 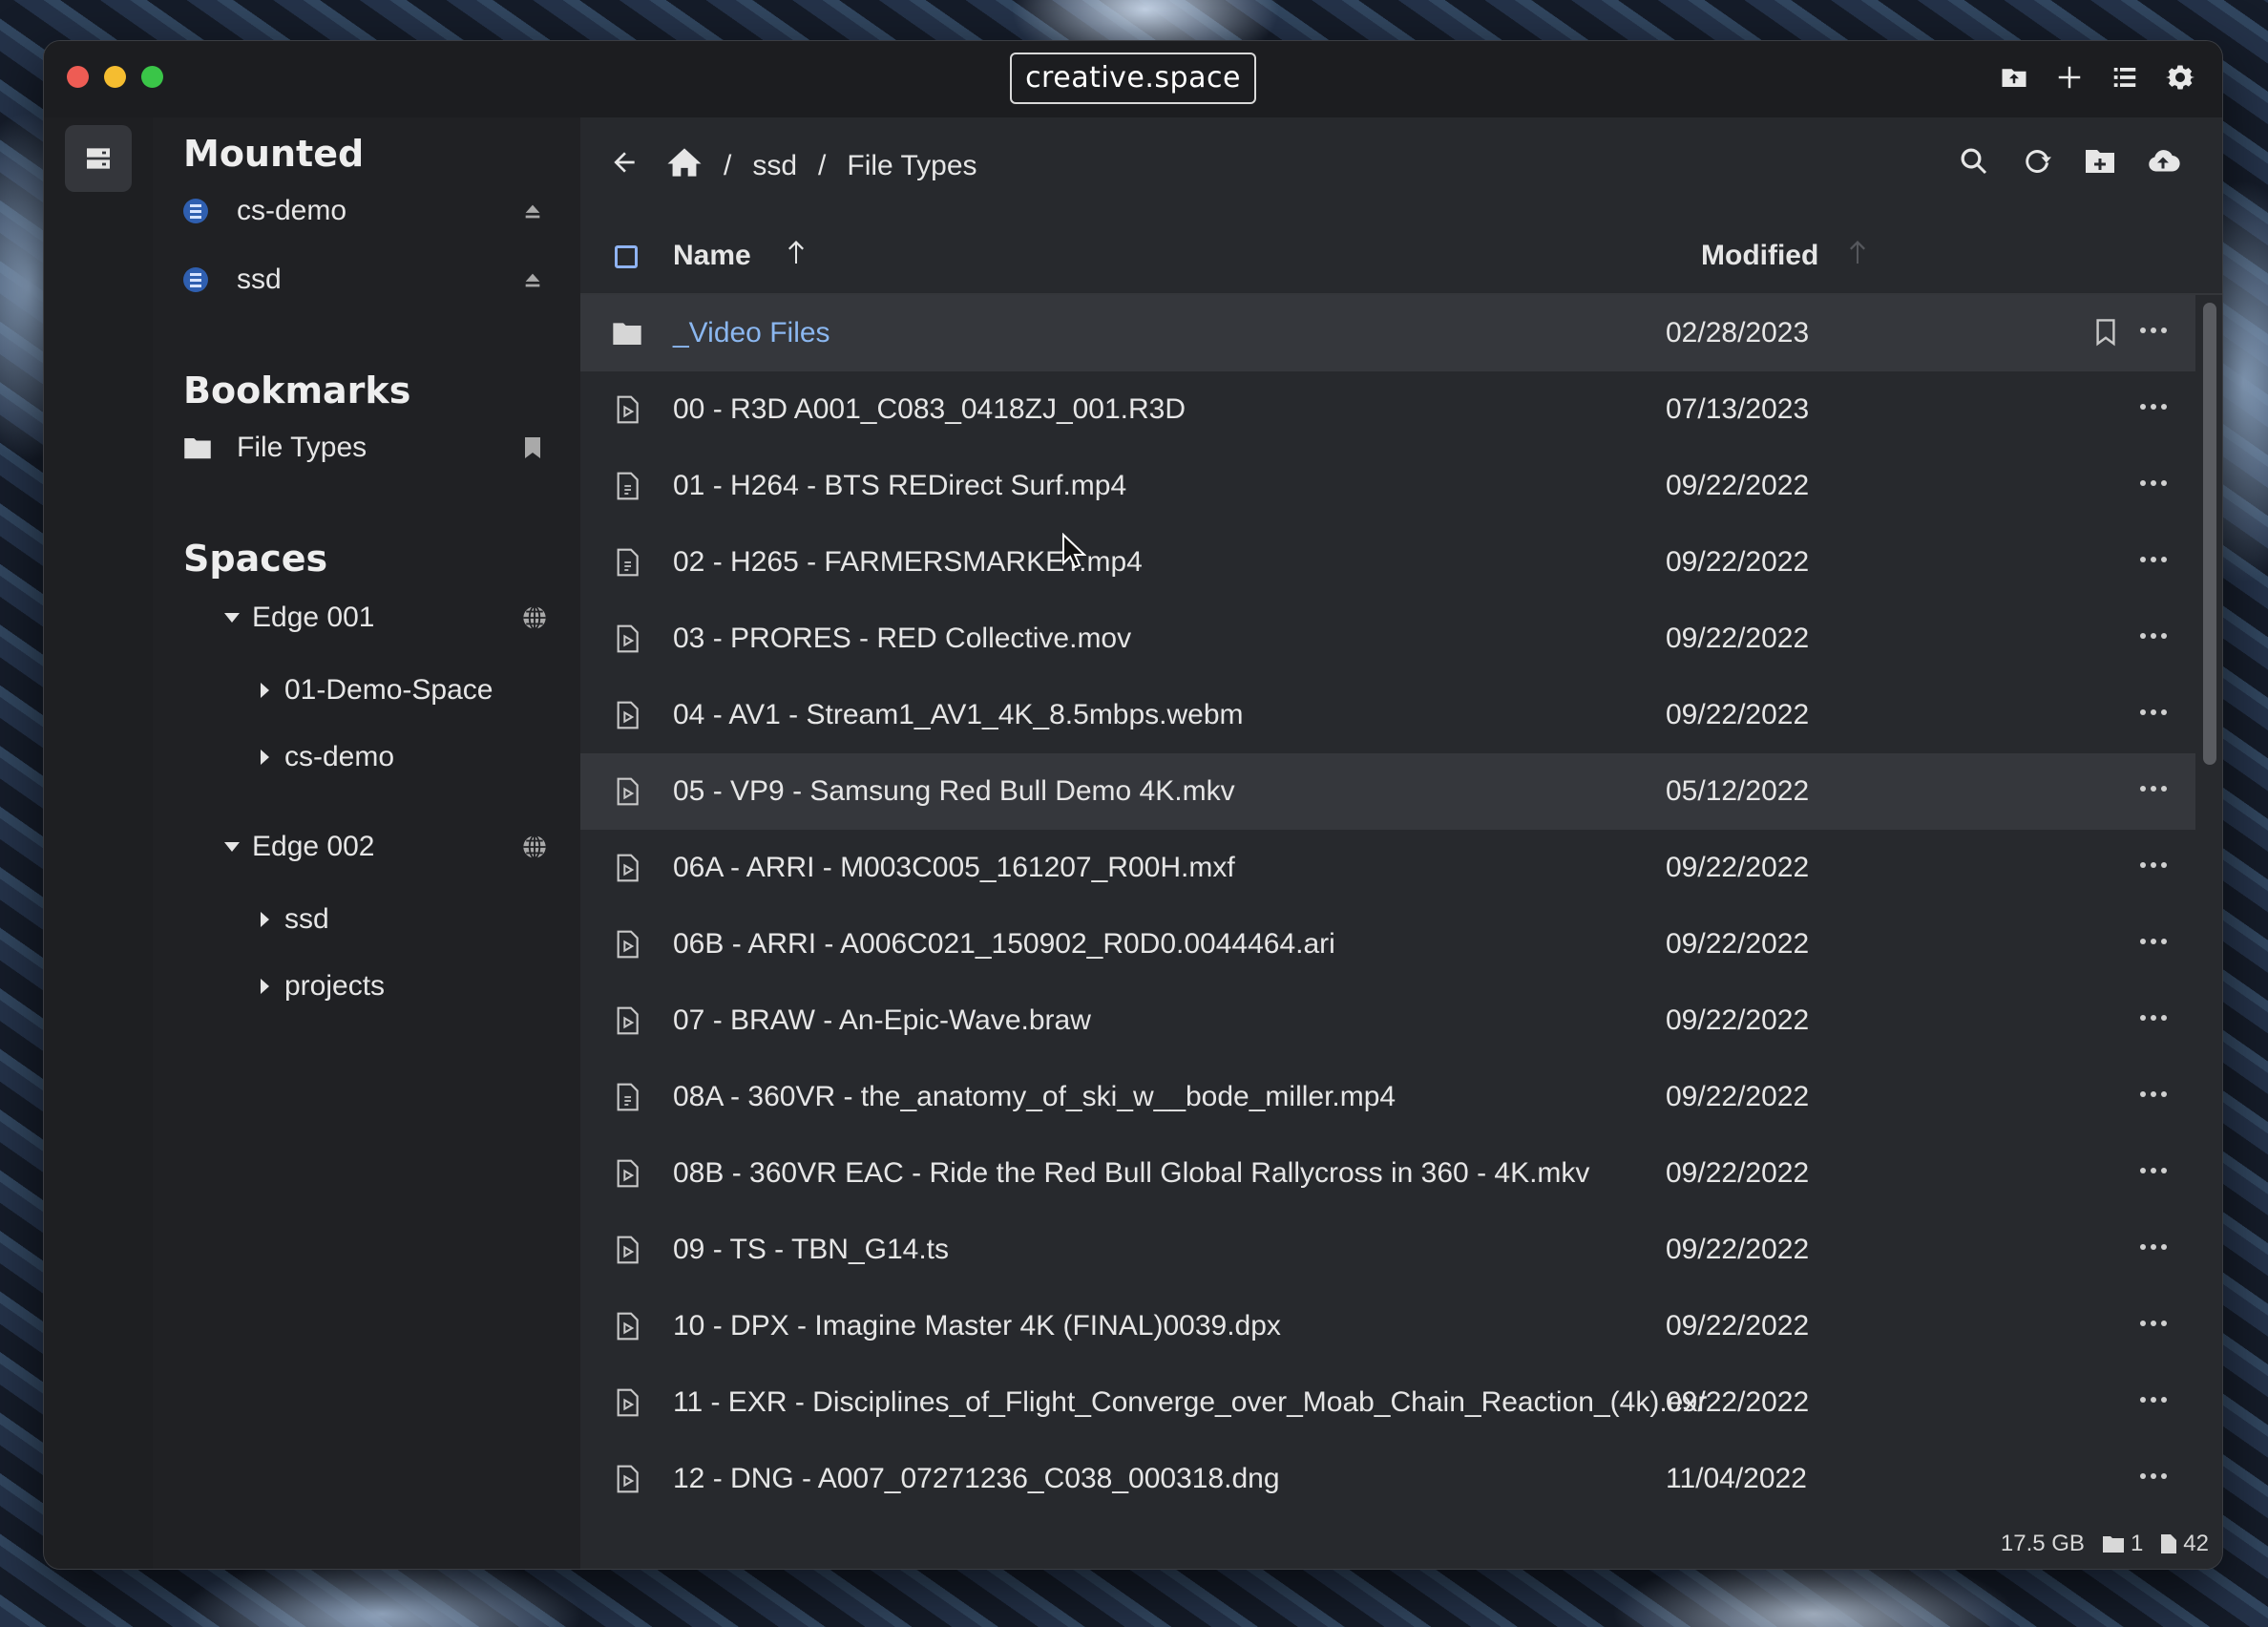 What do you see at coordinates (1169, 486) in the screenshot?
I see `file-name: 01 - H264 - BTS REDirect Surf.mp4` at bounding box center [1169, 486].